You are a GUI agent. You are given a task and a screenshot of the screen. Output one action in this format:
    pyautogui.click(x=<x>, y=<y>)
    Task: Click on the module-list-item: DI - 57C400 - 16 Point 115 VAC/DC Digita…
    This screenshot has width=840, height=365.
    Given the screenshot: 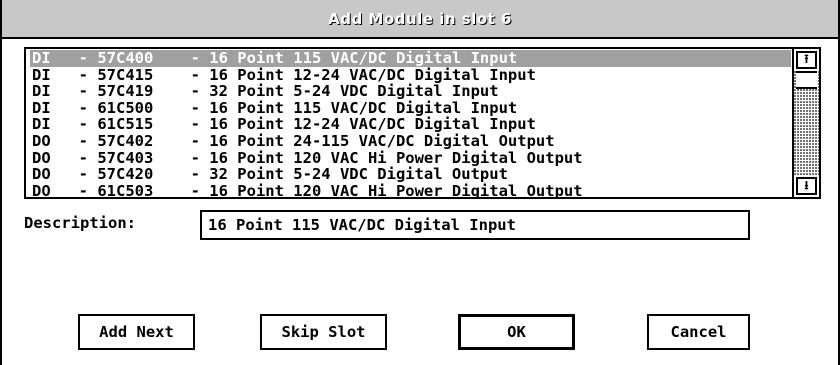 What is the action you would take?
    pyautogui.click(x=410, y=58)
    